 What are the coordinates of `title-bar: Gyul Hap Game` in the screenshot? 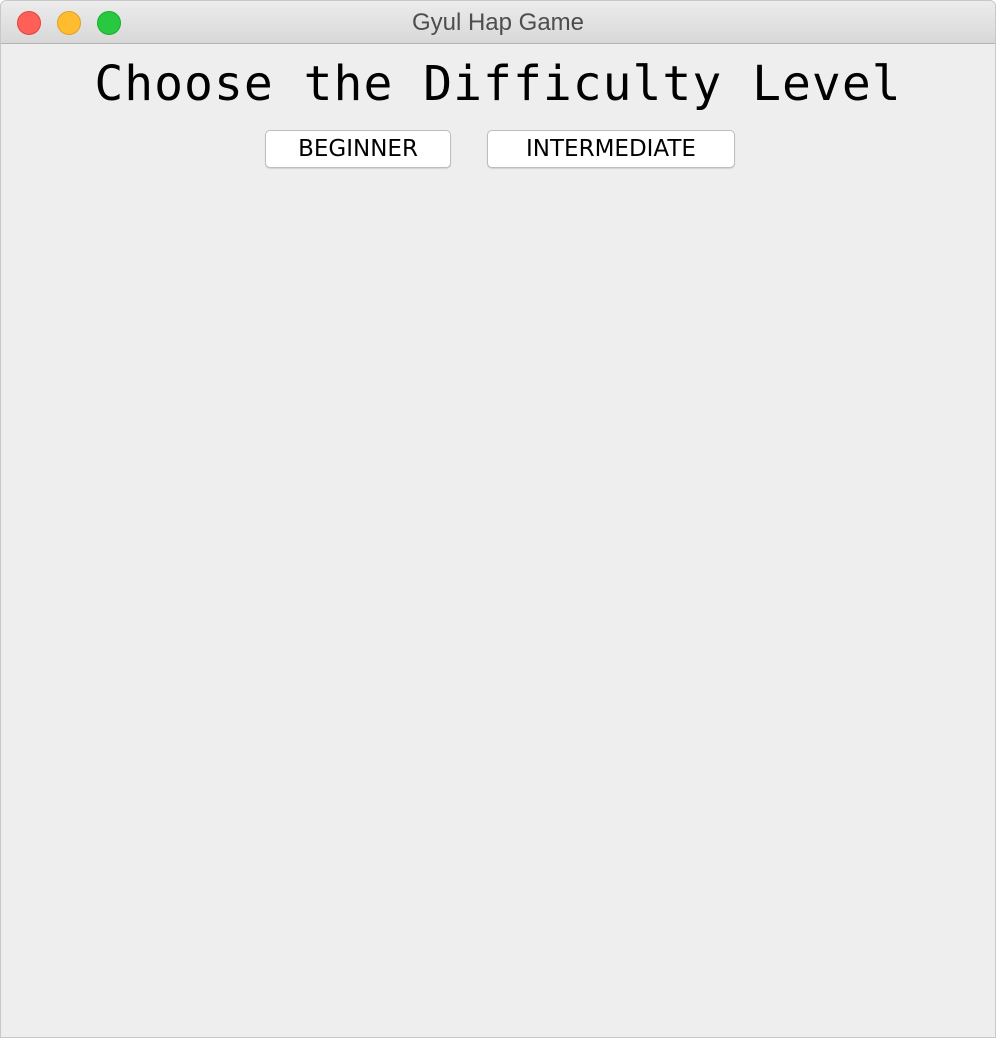 It's located at (498, 22).